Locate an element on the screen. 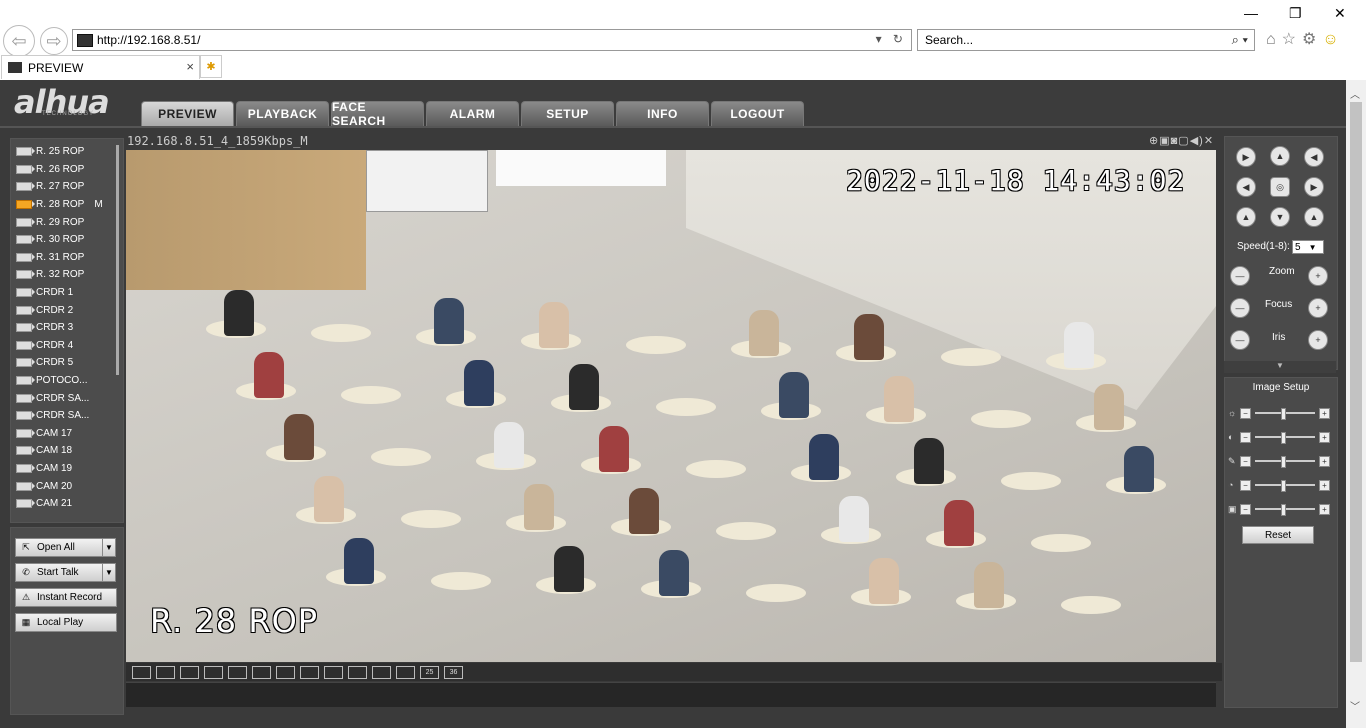 This screenshot has width=1366, height=728. reset-button: Reset is located at coordinates (1278, 535).